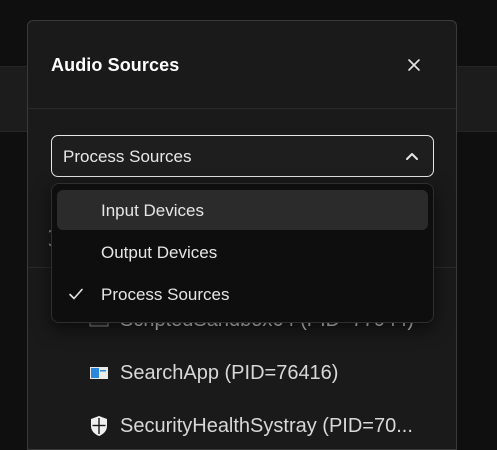 The height and width of the screenshot is (450, 497). Describe the element at coordinates (165, 294) in the screenshot. I see `option-label: Process Sources` at that location.